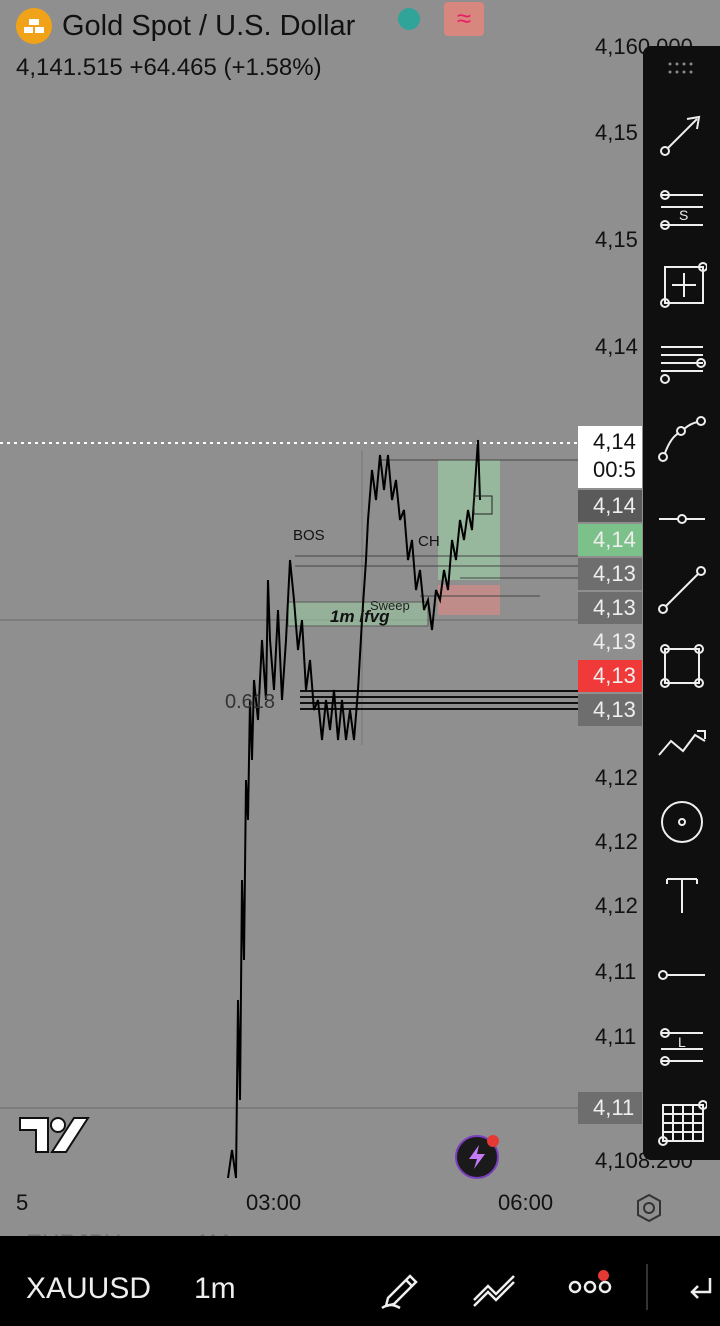 The image size is (720, 1326). Describe the element at coordinates (681, 742) in the screenshot. I see `zigzag-icon` at that location.